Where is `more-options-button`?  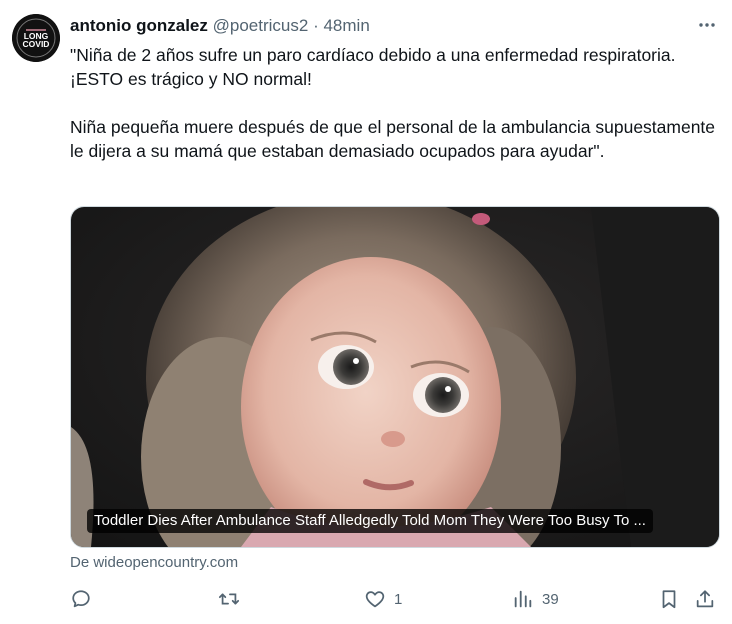
more-options-button is located at coordinates (707, 25).